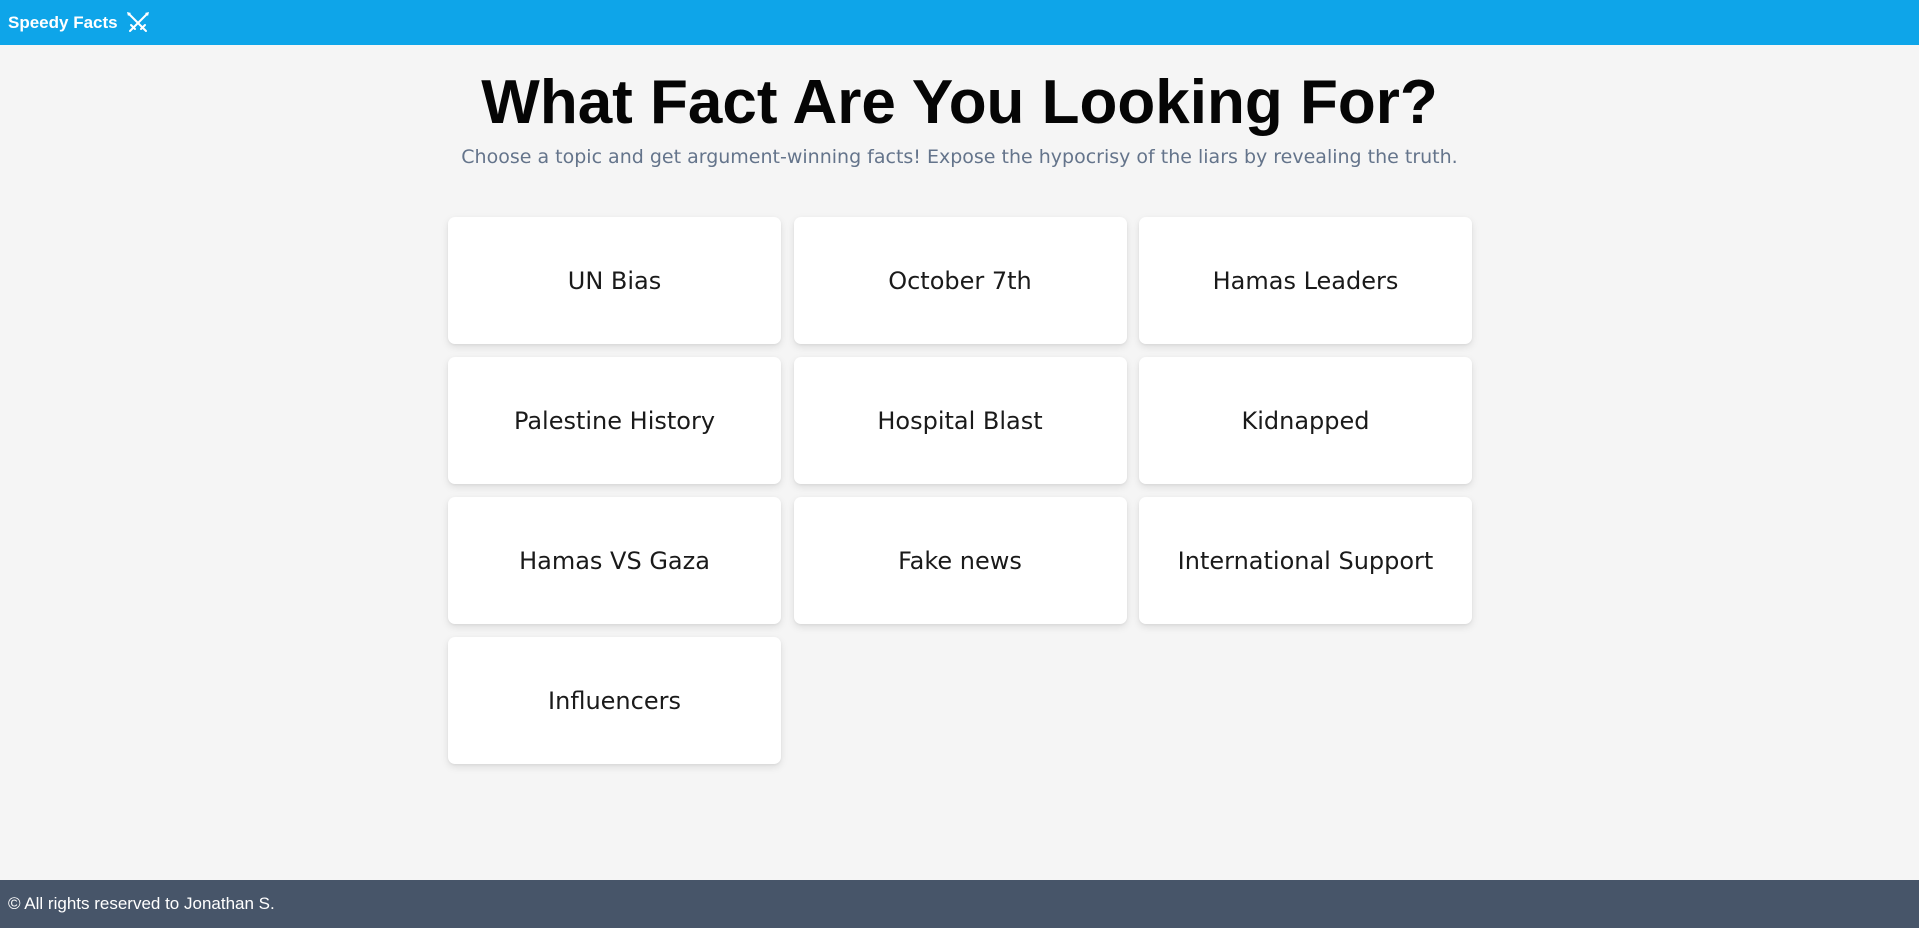 This screenshot has height=928, width=1919. I want to click on crossed-swords-icon, so click(138, 23).